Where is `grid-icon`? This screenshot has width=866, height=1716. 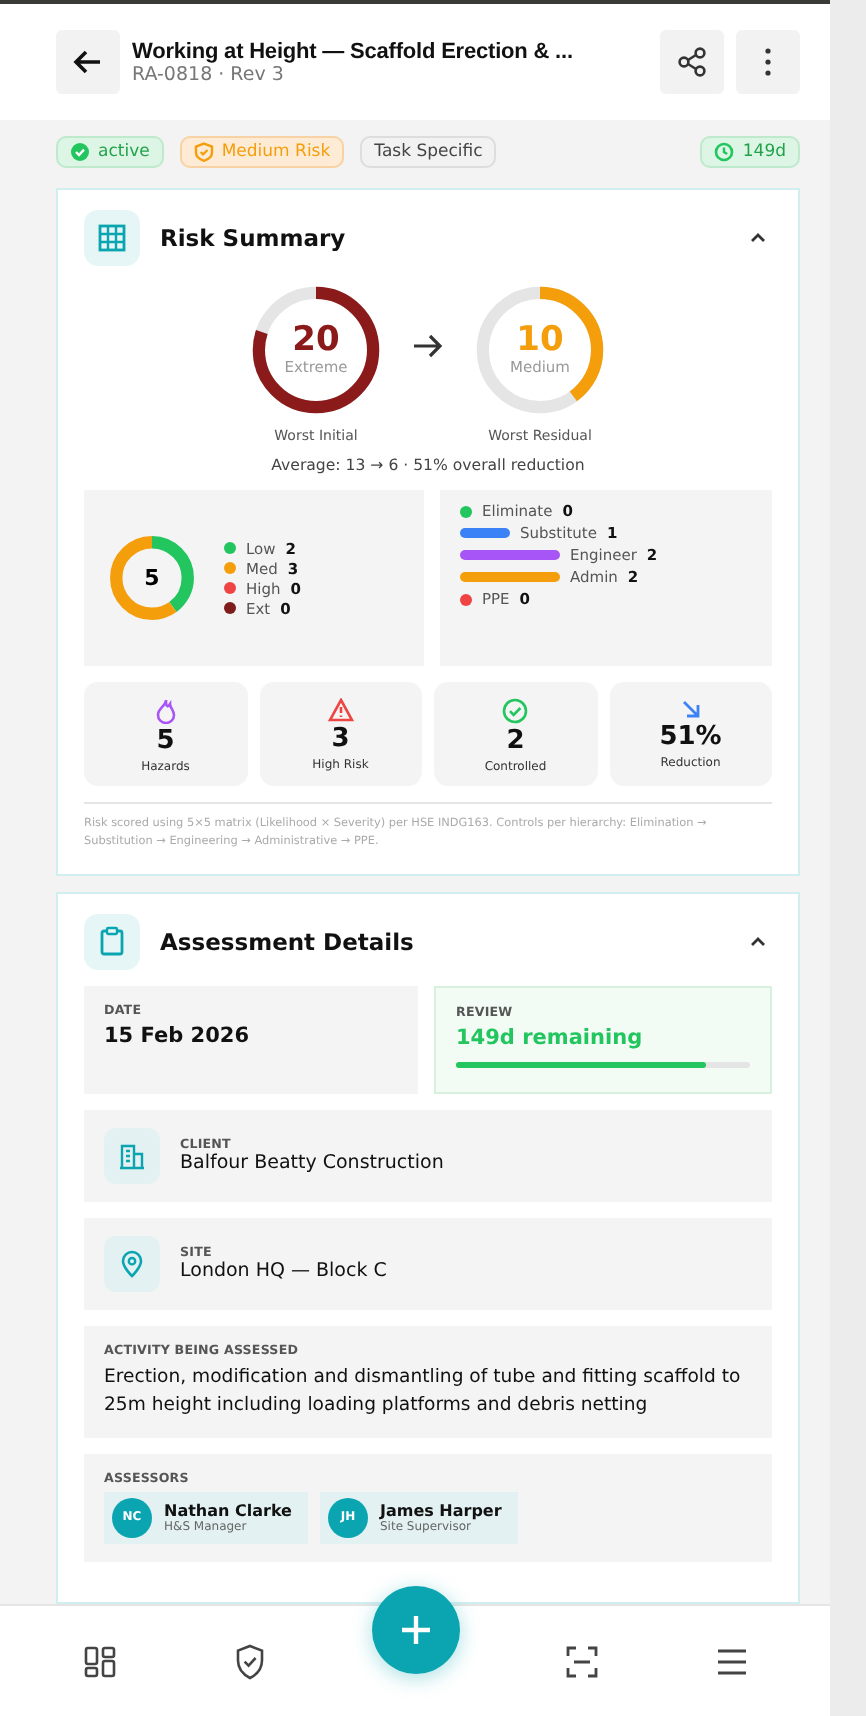
grid-icon is located at coordinates (112, 238).